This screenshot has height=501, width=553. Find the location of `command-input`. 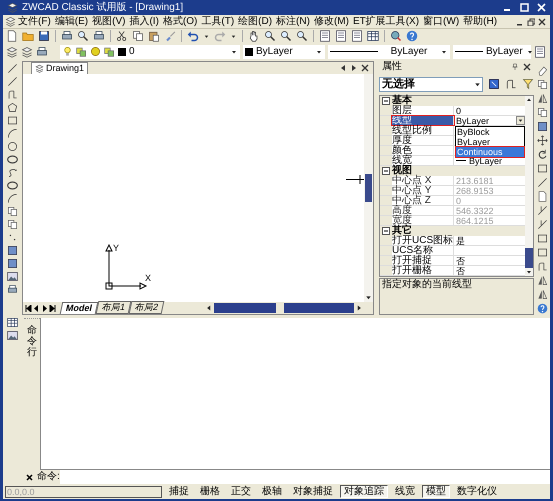

command-input is located at coordinates (305, 477).